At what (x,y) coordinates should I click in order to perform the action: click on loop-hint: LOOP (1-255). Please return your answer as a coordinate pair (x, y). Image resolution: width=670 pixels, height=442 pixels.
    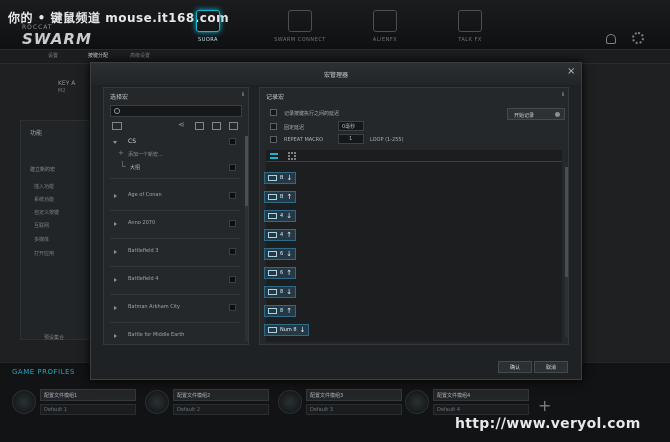
    Looking at the image, I should click on (387, 140).